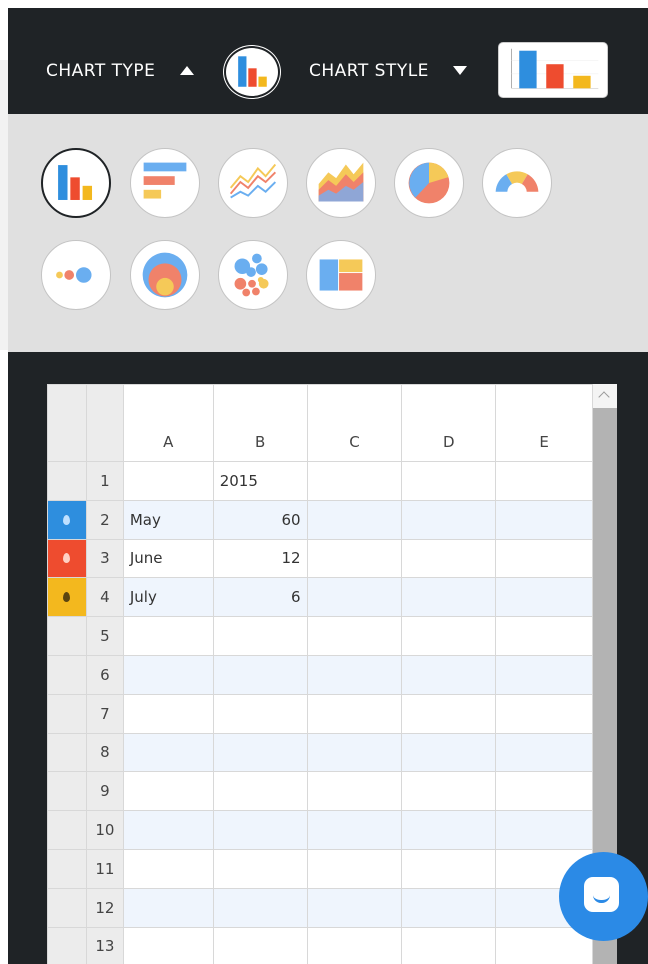 This screenshot has width=648, height=964. I want to click on chart-style-toggle-icon, so click(460, 70).